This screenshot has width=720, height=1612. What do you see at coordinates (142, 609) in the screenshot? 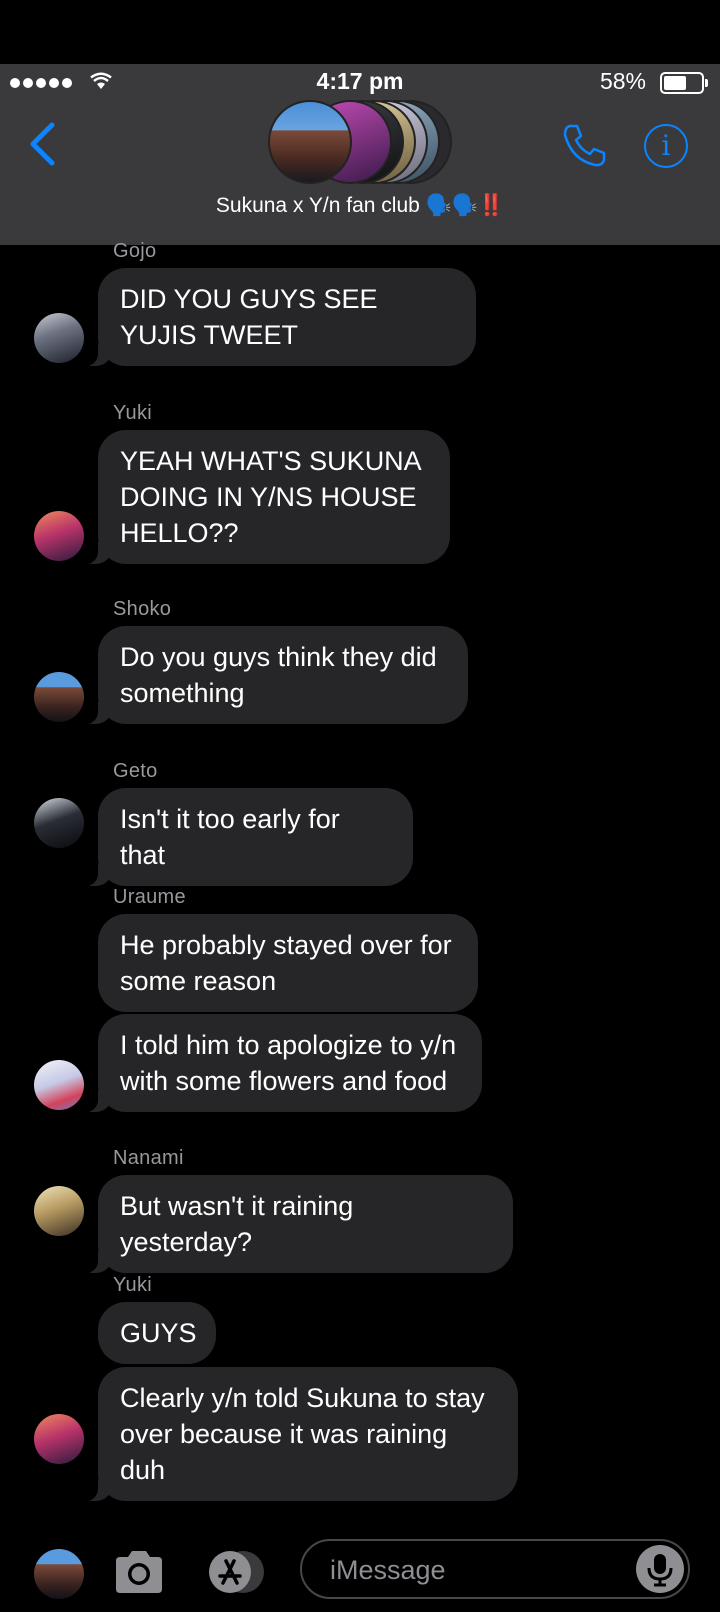
I see `message-sender: Shoko` at bounding box center [142, 609].